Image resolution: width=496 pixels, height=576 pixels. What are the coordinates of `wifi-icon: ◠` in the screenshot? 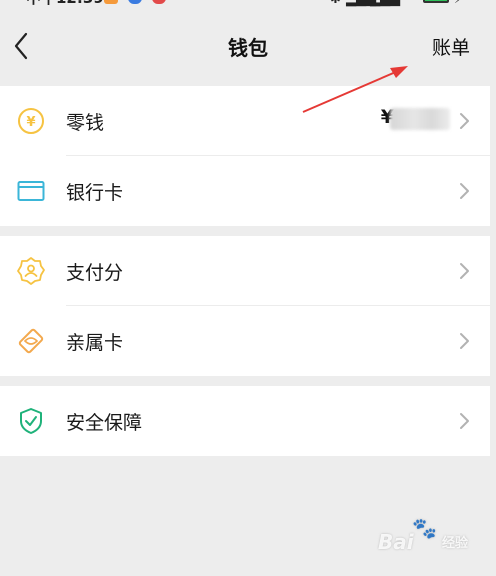 It's located at (403, 5).